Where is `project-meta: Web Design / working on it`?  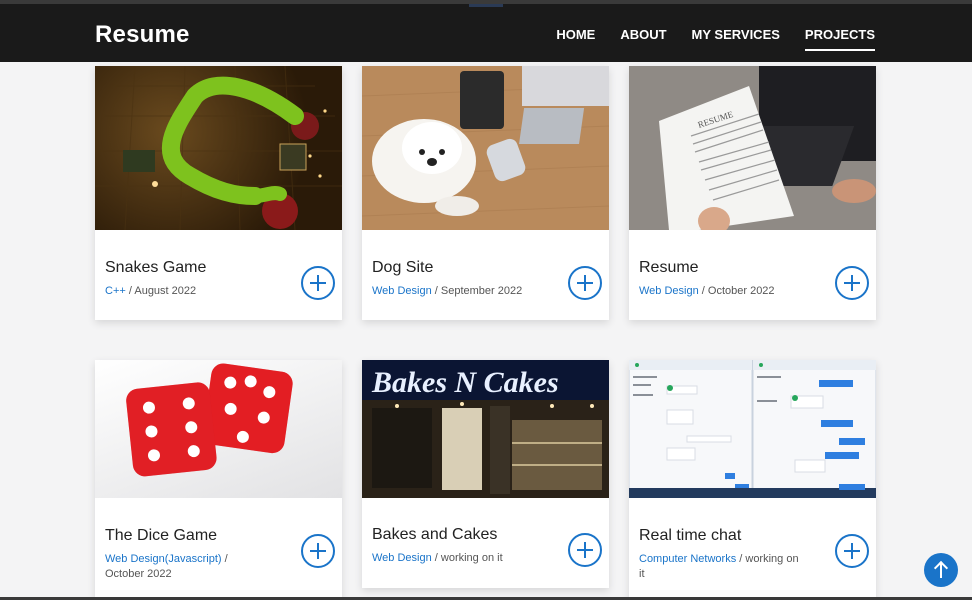
project-meta: Web Design / working on it is located at coordinates (452, 558).